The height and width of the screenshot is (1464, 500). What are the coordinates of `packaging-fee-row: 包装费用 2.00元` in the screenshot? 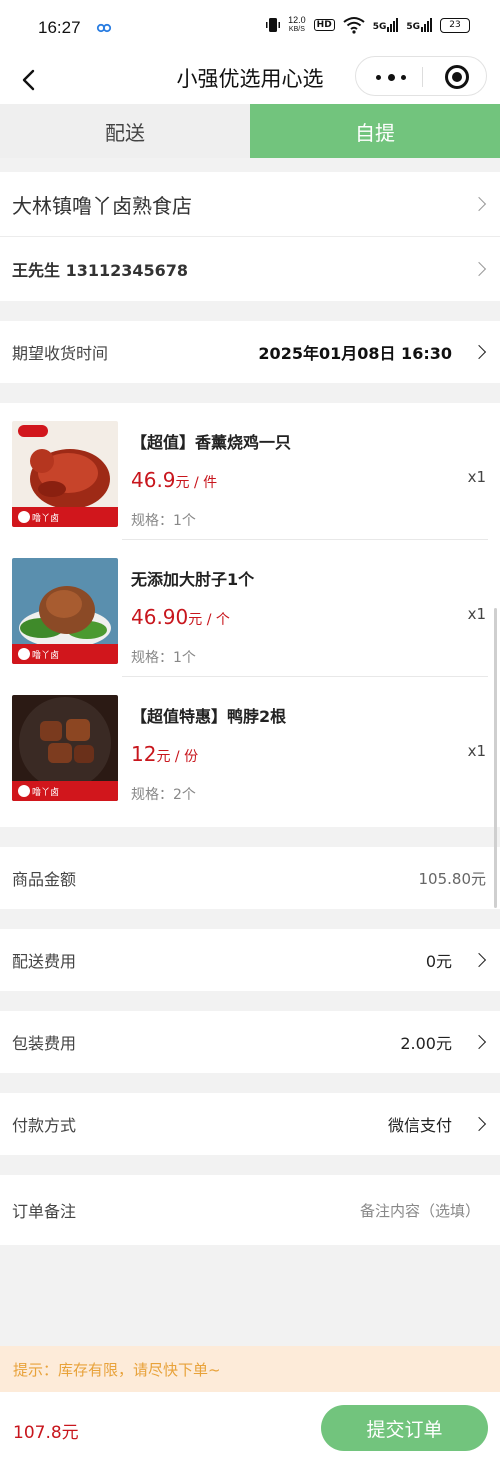 It's located at (250, 1042).